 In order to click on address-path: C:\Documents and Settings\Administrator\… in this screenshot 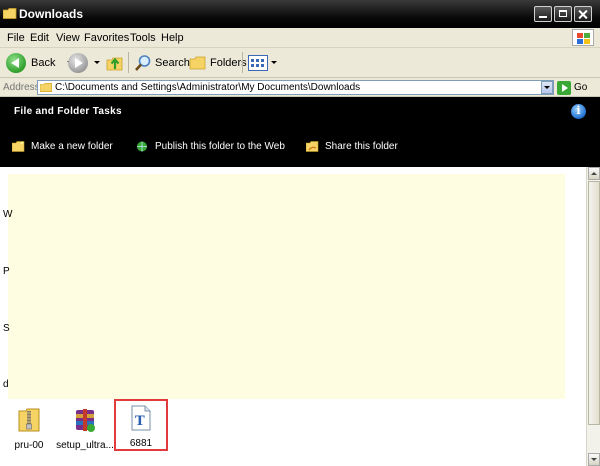, I will do `click(208, 87)`.